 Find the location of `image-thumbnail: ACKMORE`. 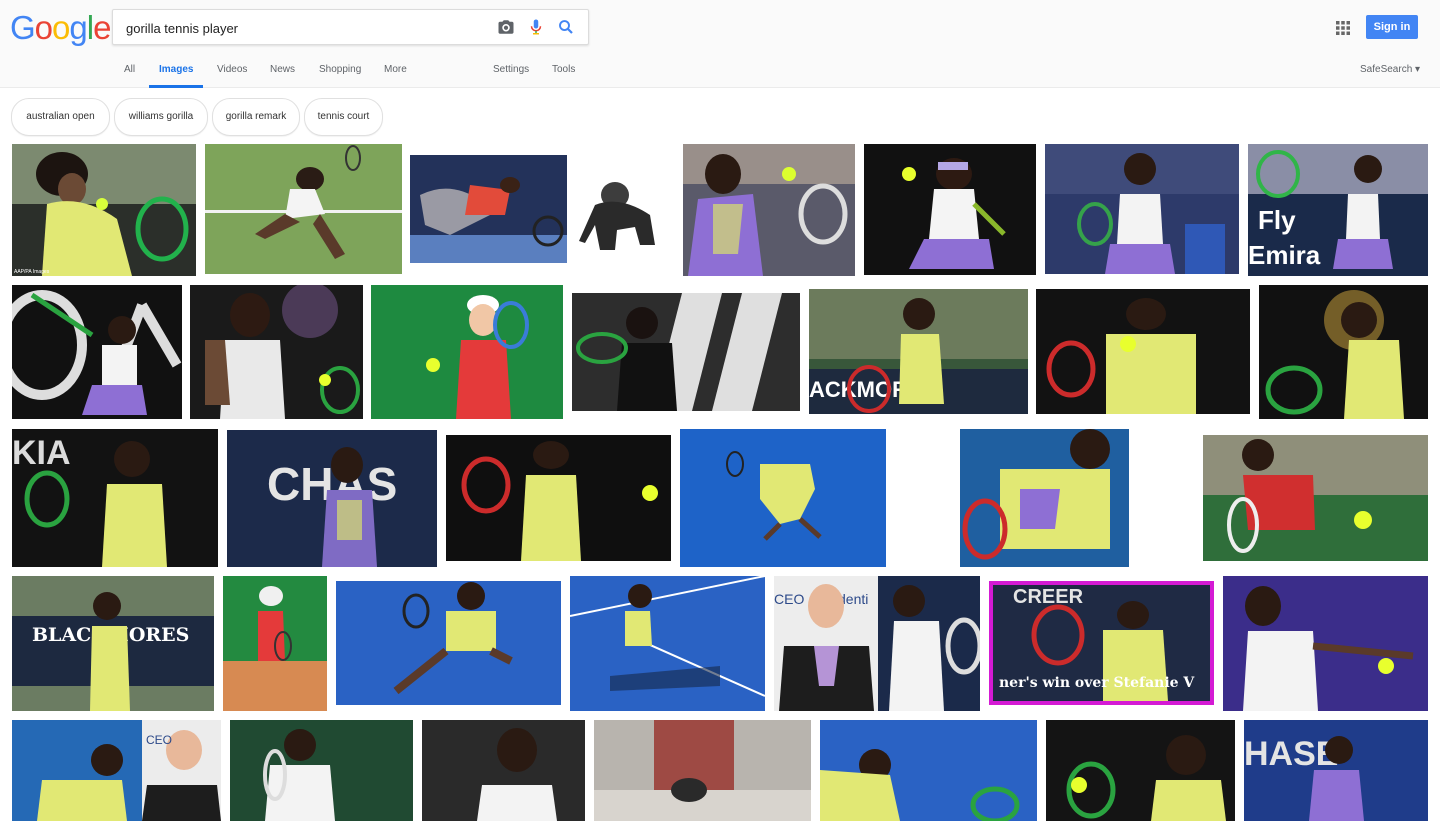

image-thumbnail: ACKMORE is located at coordinates (918, 351).